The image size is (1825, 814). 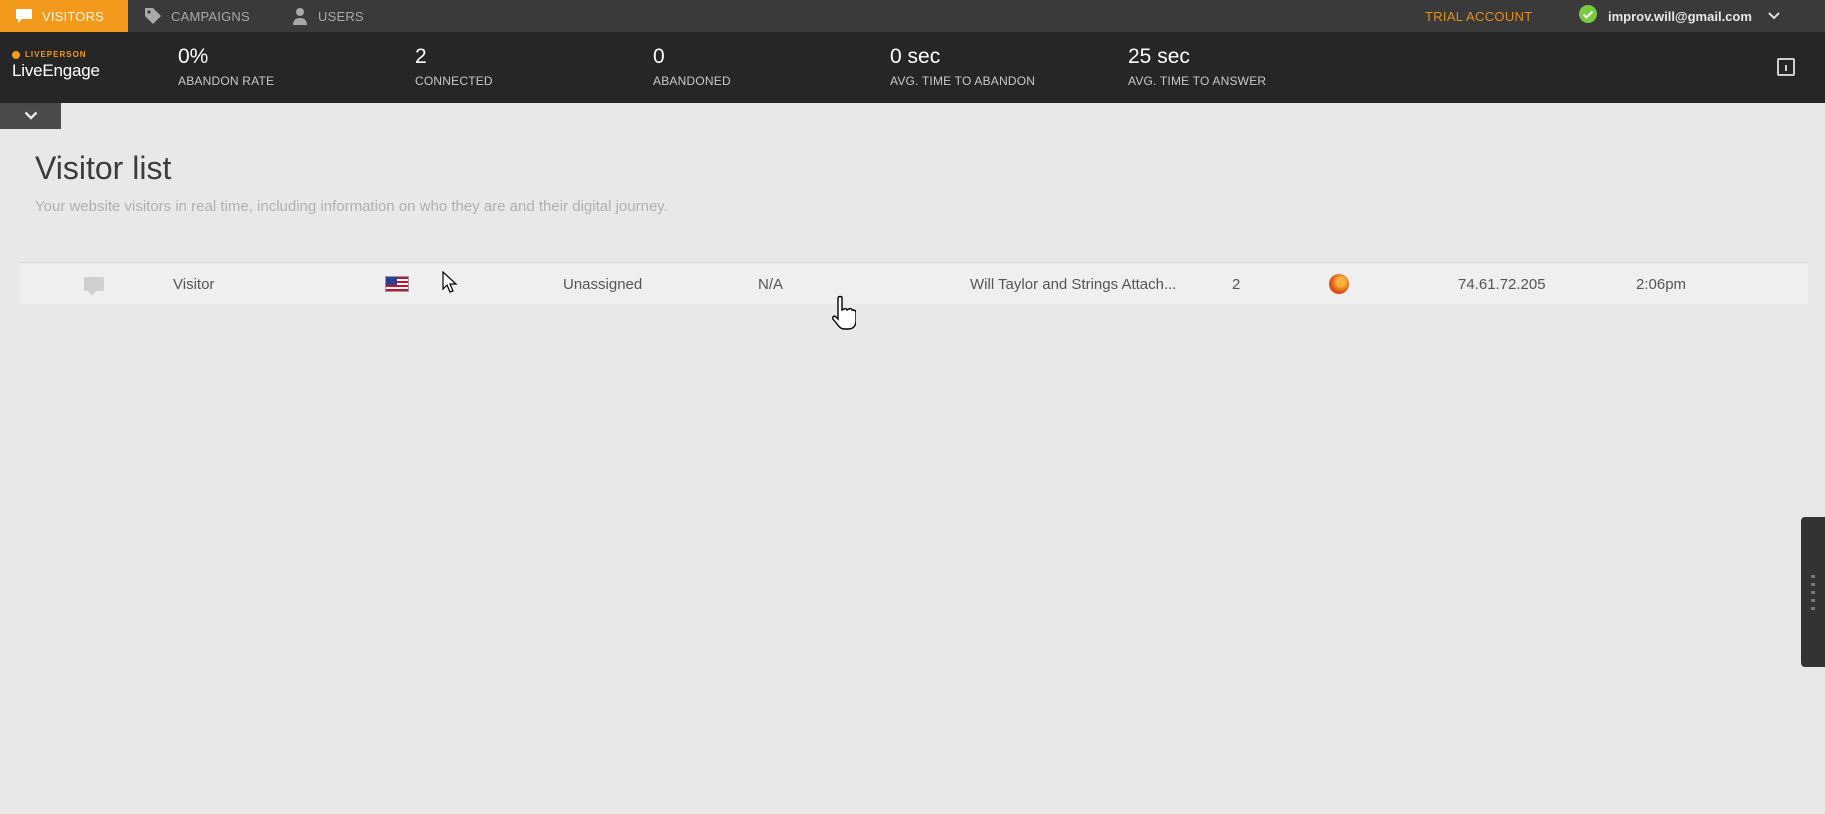 I want to click on stat-value: 2, so click(x=421, y=56).